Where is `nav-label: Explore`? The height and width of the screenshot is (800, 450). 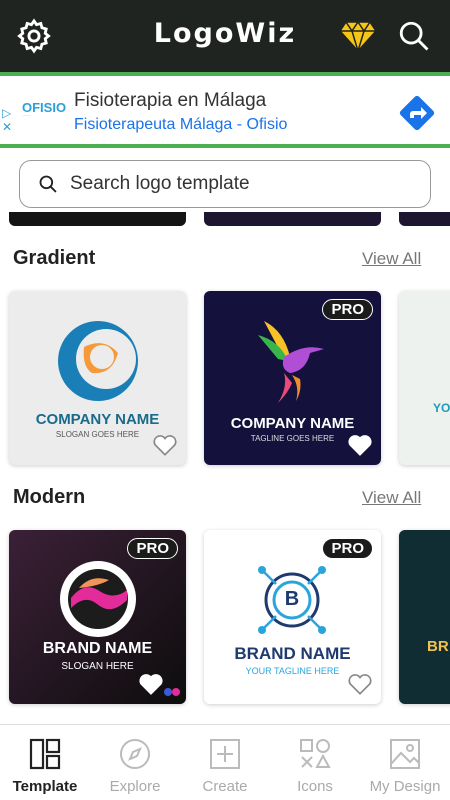 nav-label: Explore is located at coordinates (135, 786).